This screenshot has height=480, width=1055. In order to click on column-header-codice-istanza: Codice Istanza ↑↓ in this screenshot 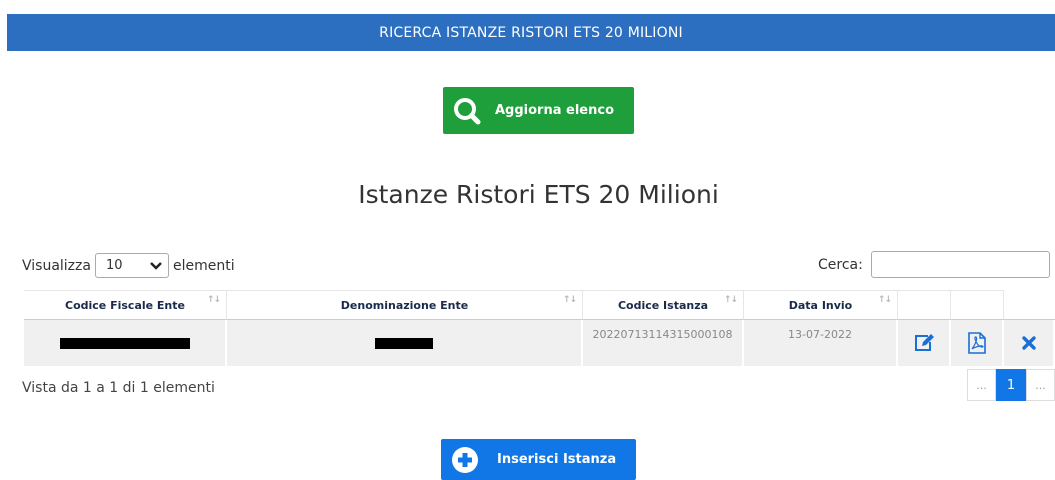, I will do `click(663, 305)`.